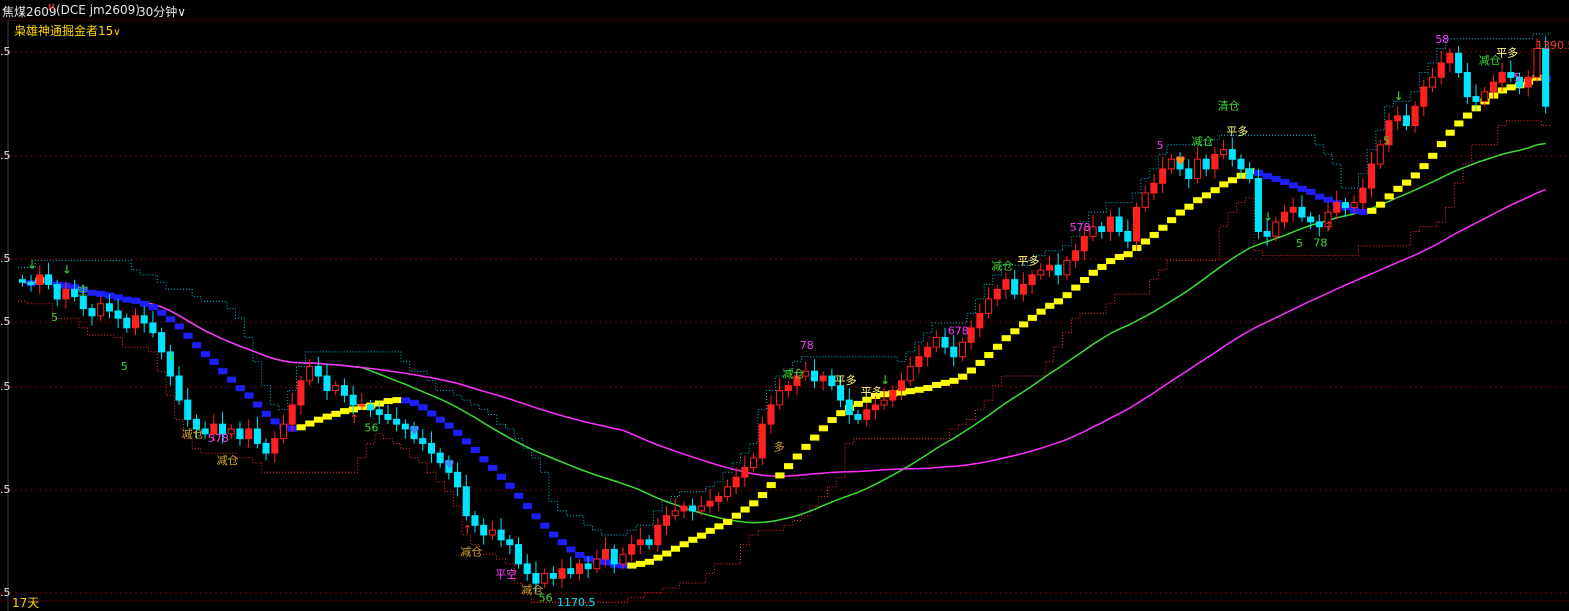  What do you see at coordinates (82, 291) in the screenshot?
I see `signal-label: 空` at bounding box center [82, 291].